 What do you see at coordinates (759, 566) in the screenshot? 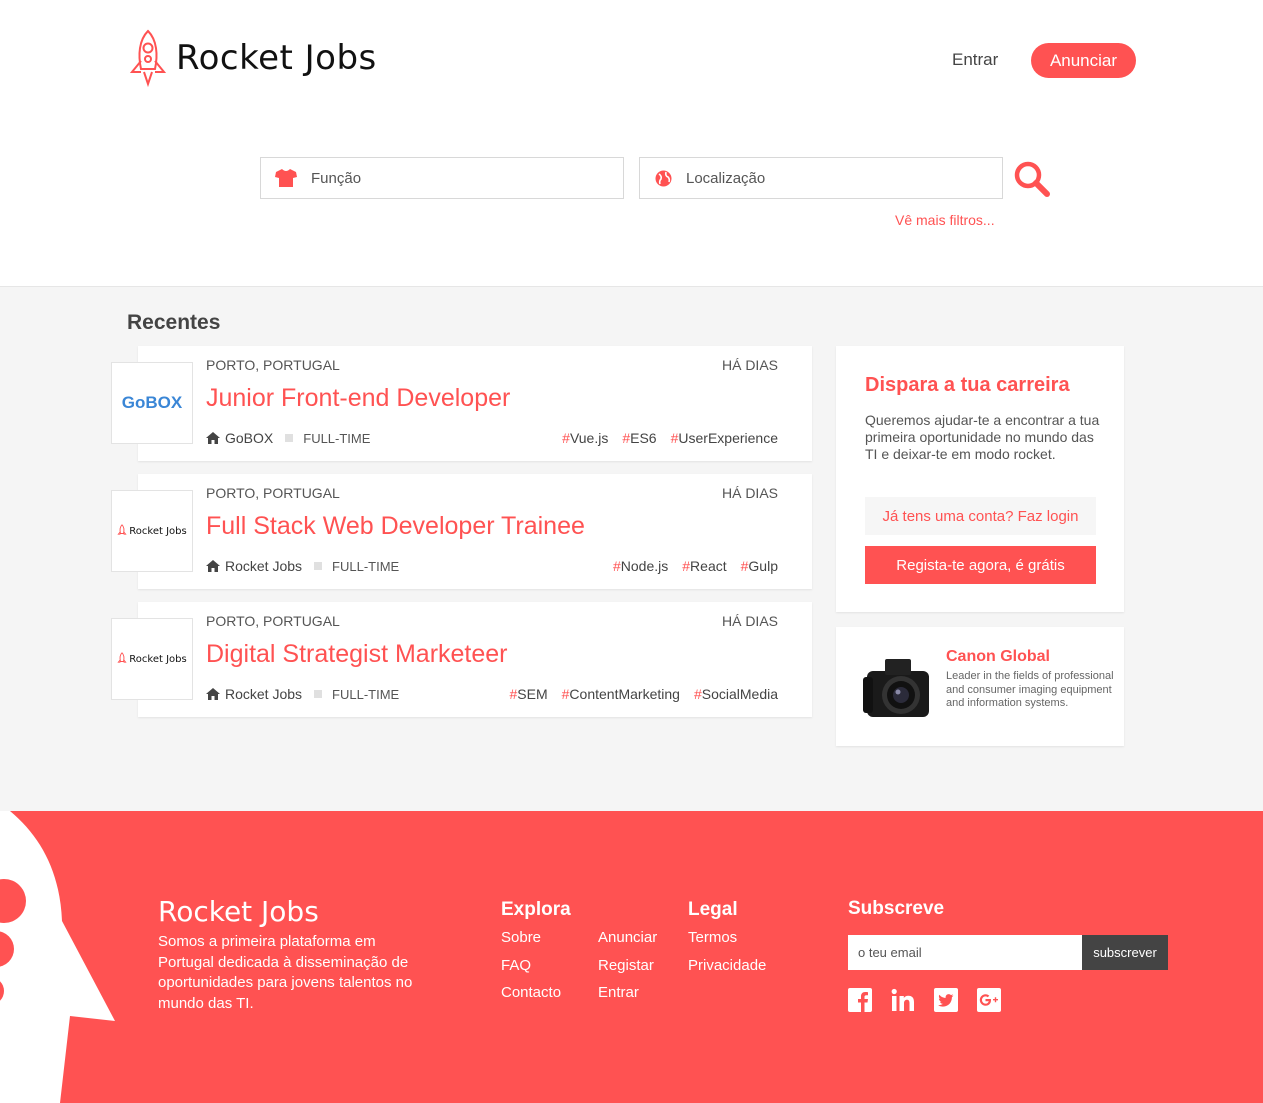
I see `tag: #Gulp` at bounding box center [759, 566].